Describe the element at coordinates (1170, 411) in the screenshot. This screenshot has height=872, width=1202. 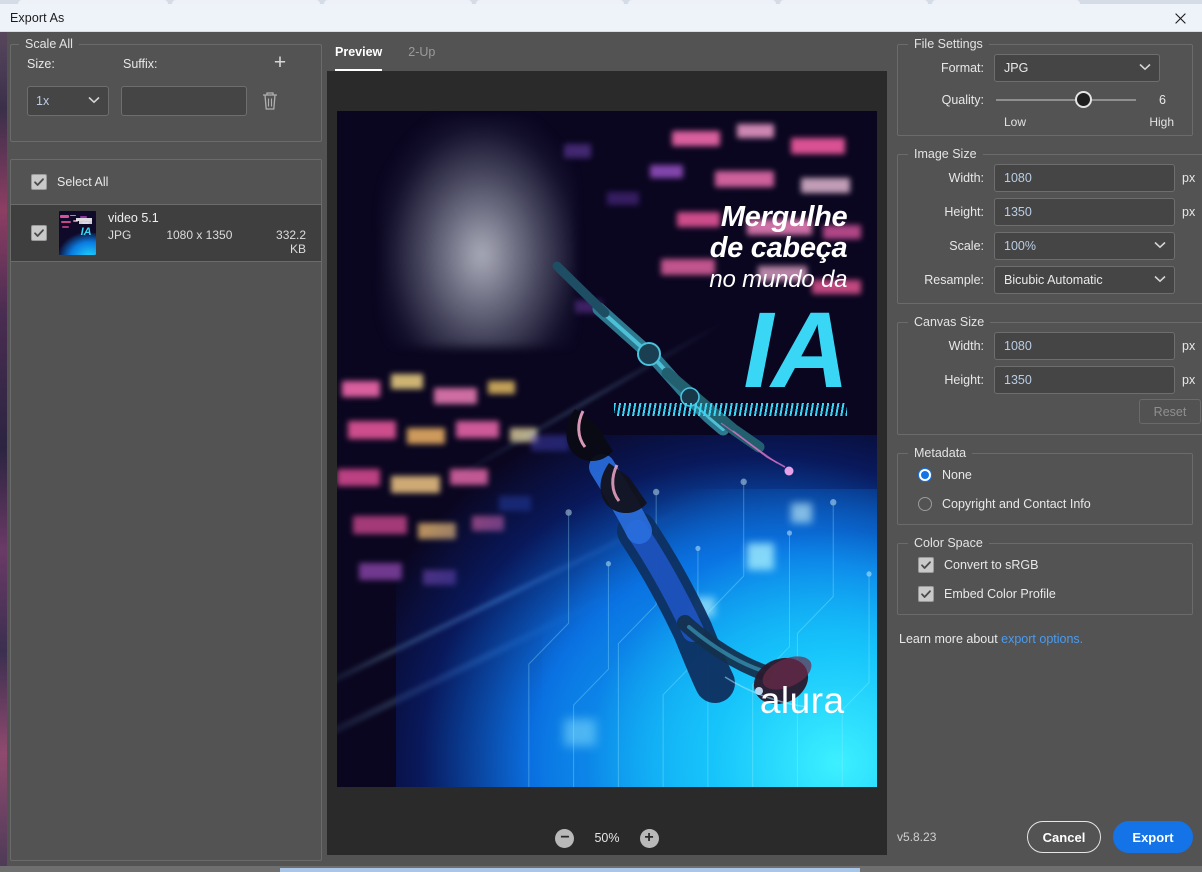
I see `reset-button: Reset` at that location.